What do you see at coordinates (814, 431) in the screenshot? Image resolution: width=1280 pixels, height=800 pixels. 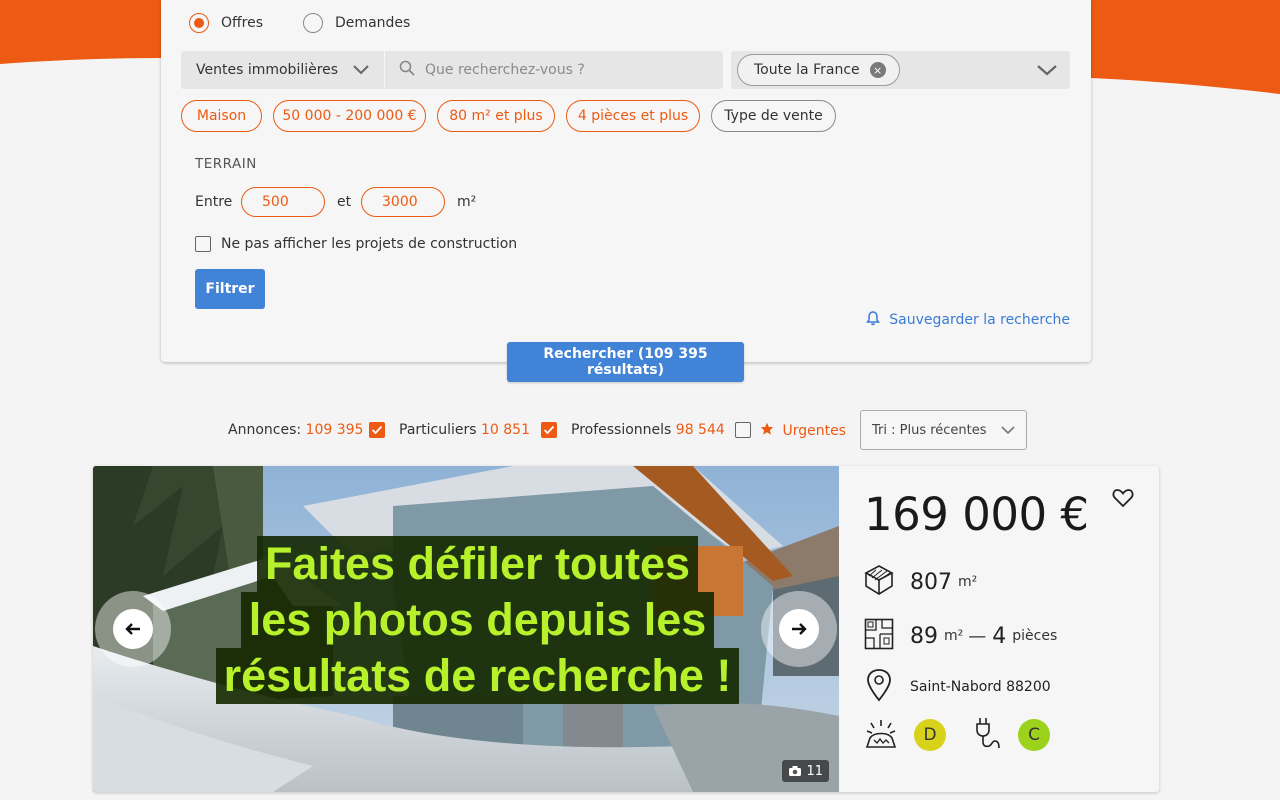 I see `urgentes-label: Urgentes` at bounding box center [814, 431].